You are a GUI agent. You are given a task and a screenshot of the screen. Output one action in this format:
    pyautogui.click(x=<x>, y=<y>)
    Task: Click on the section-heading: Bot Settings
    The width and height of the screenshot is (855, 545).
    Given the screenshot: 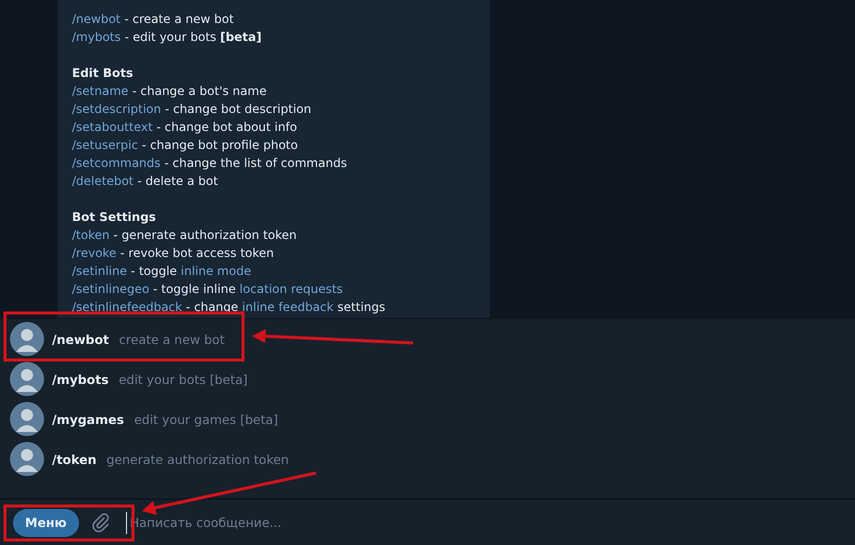 What is the action you would take?
    pyautogui.click(x=114, y=217)
    